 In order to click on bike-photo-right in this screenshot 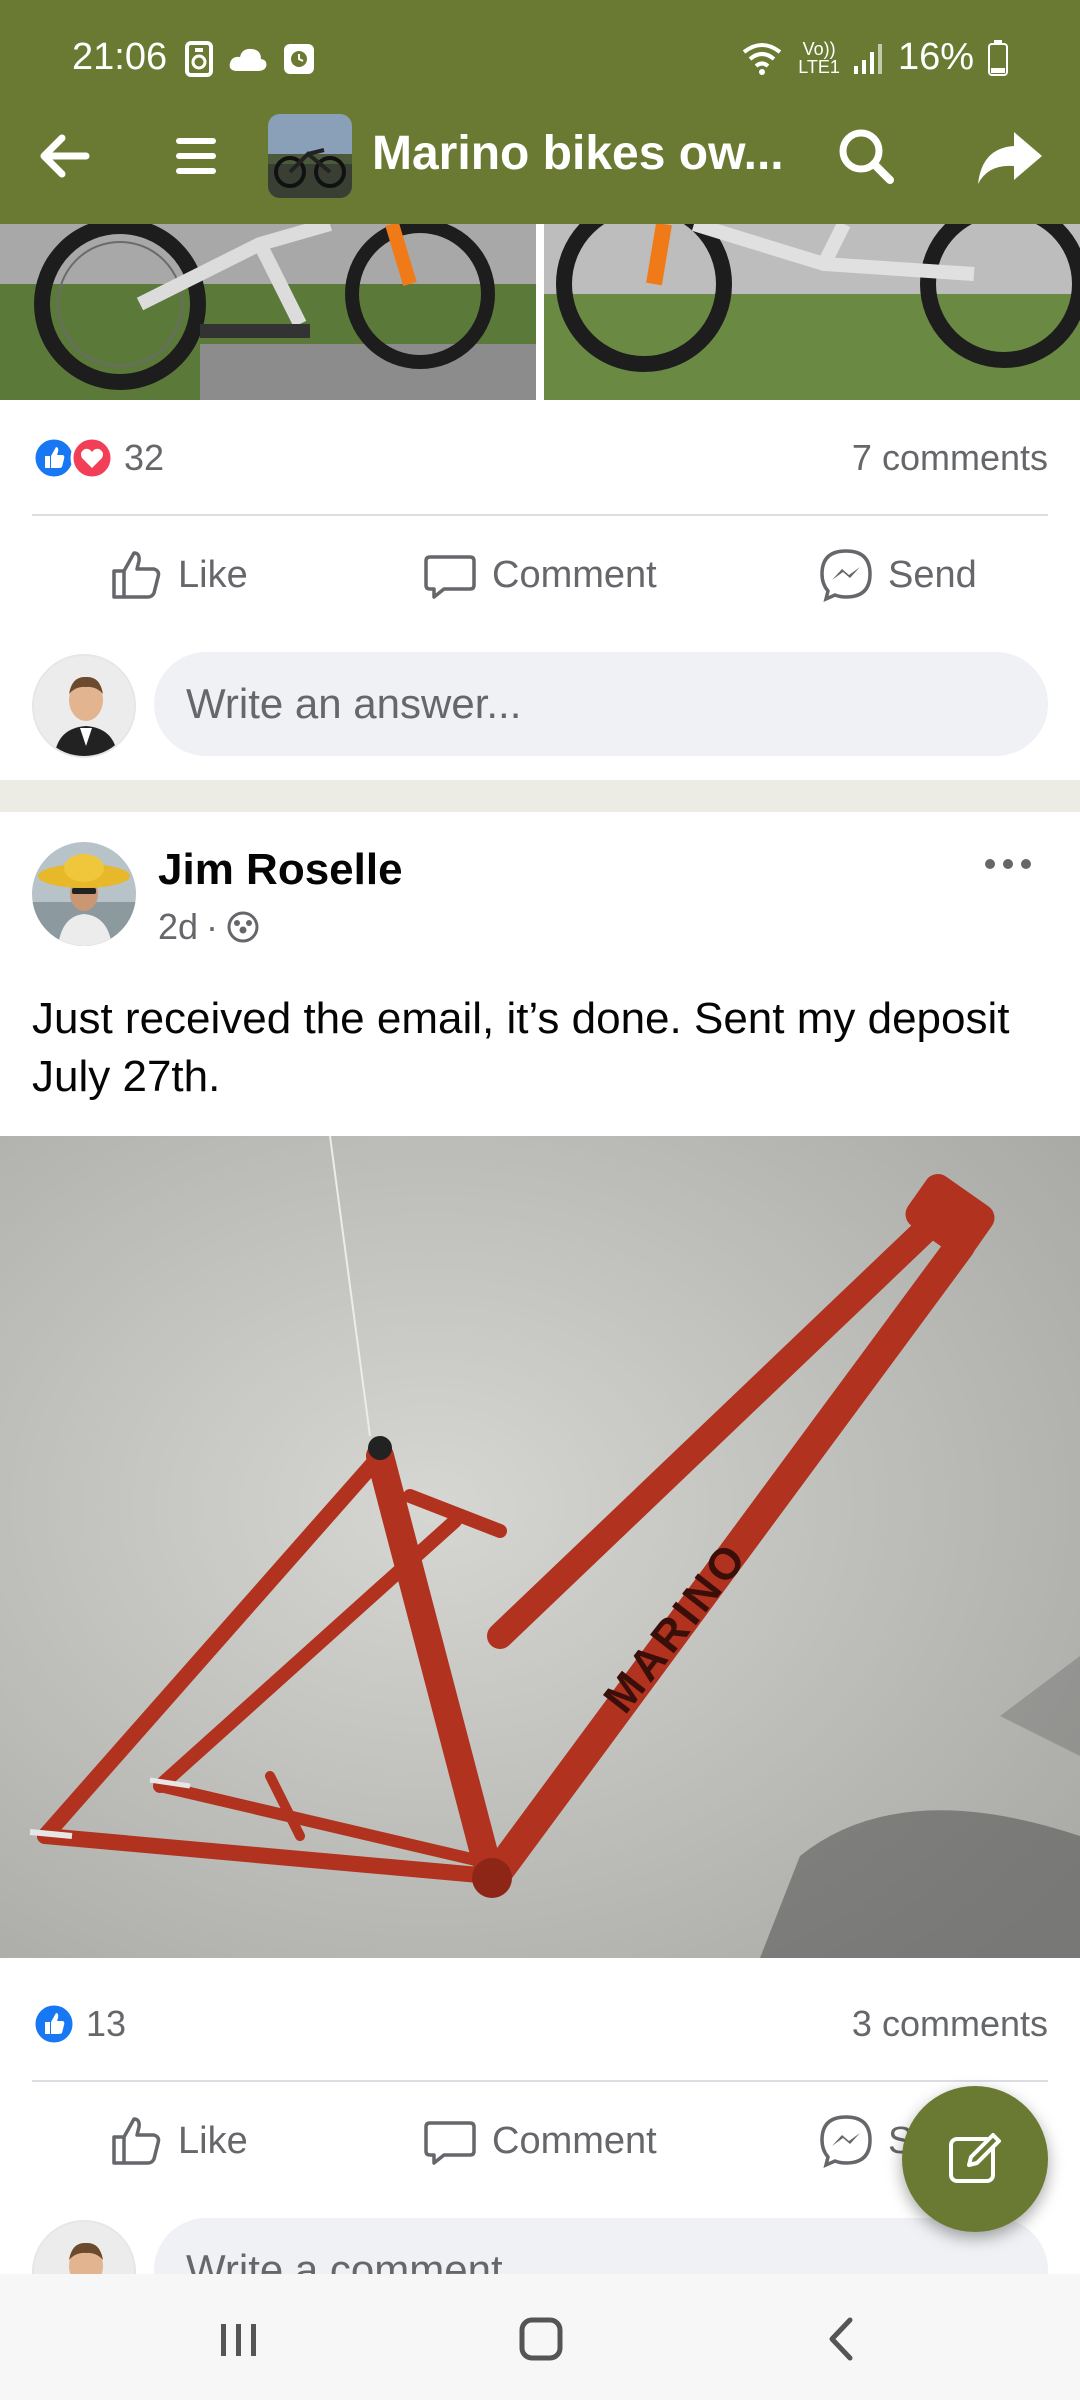, I will do `click(812, 312)`.